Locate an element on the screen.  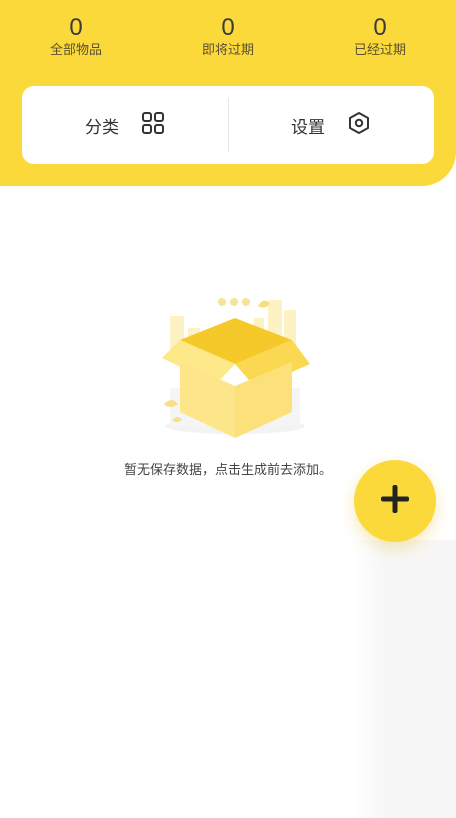
stat-all-items: 0 全部物品 is located at coordinates (76, 37).